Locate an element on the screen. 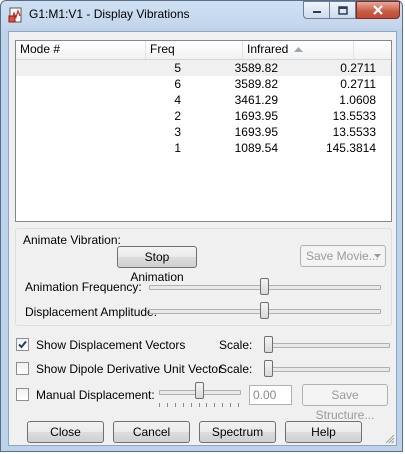 The width and height of the screenshot is (405, 454). dipole-scale-track is located at coordinates (327, 369).